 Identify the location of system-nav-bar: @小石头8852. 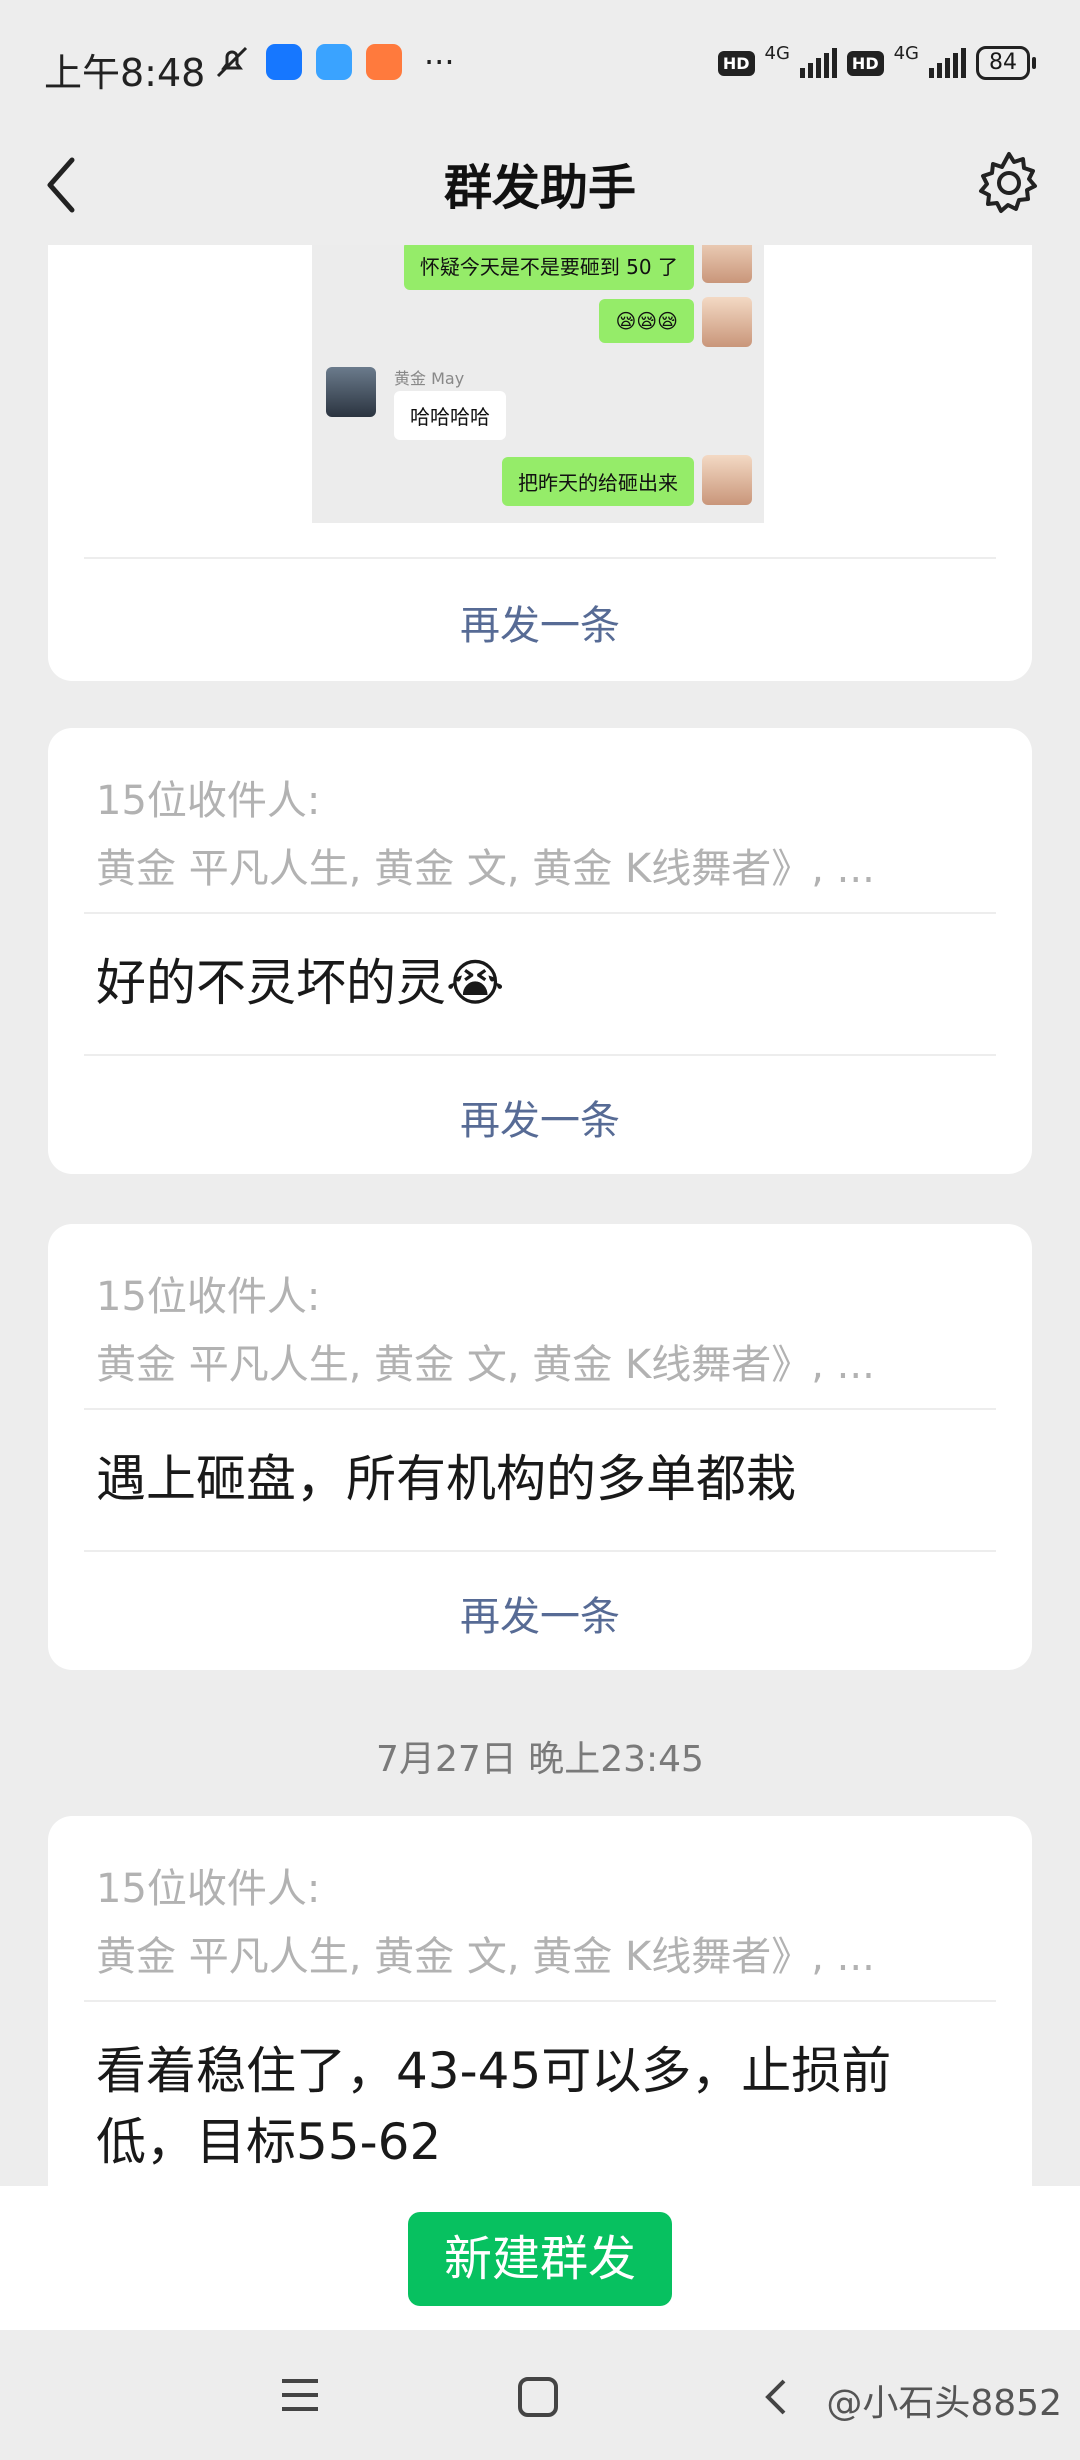
(540, 2395).